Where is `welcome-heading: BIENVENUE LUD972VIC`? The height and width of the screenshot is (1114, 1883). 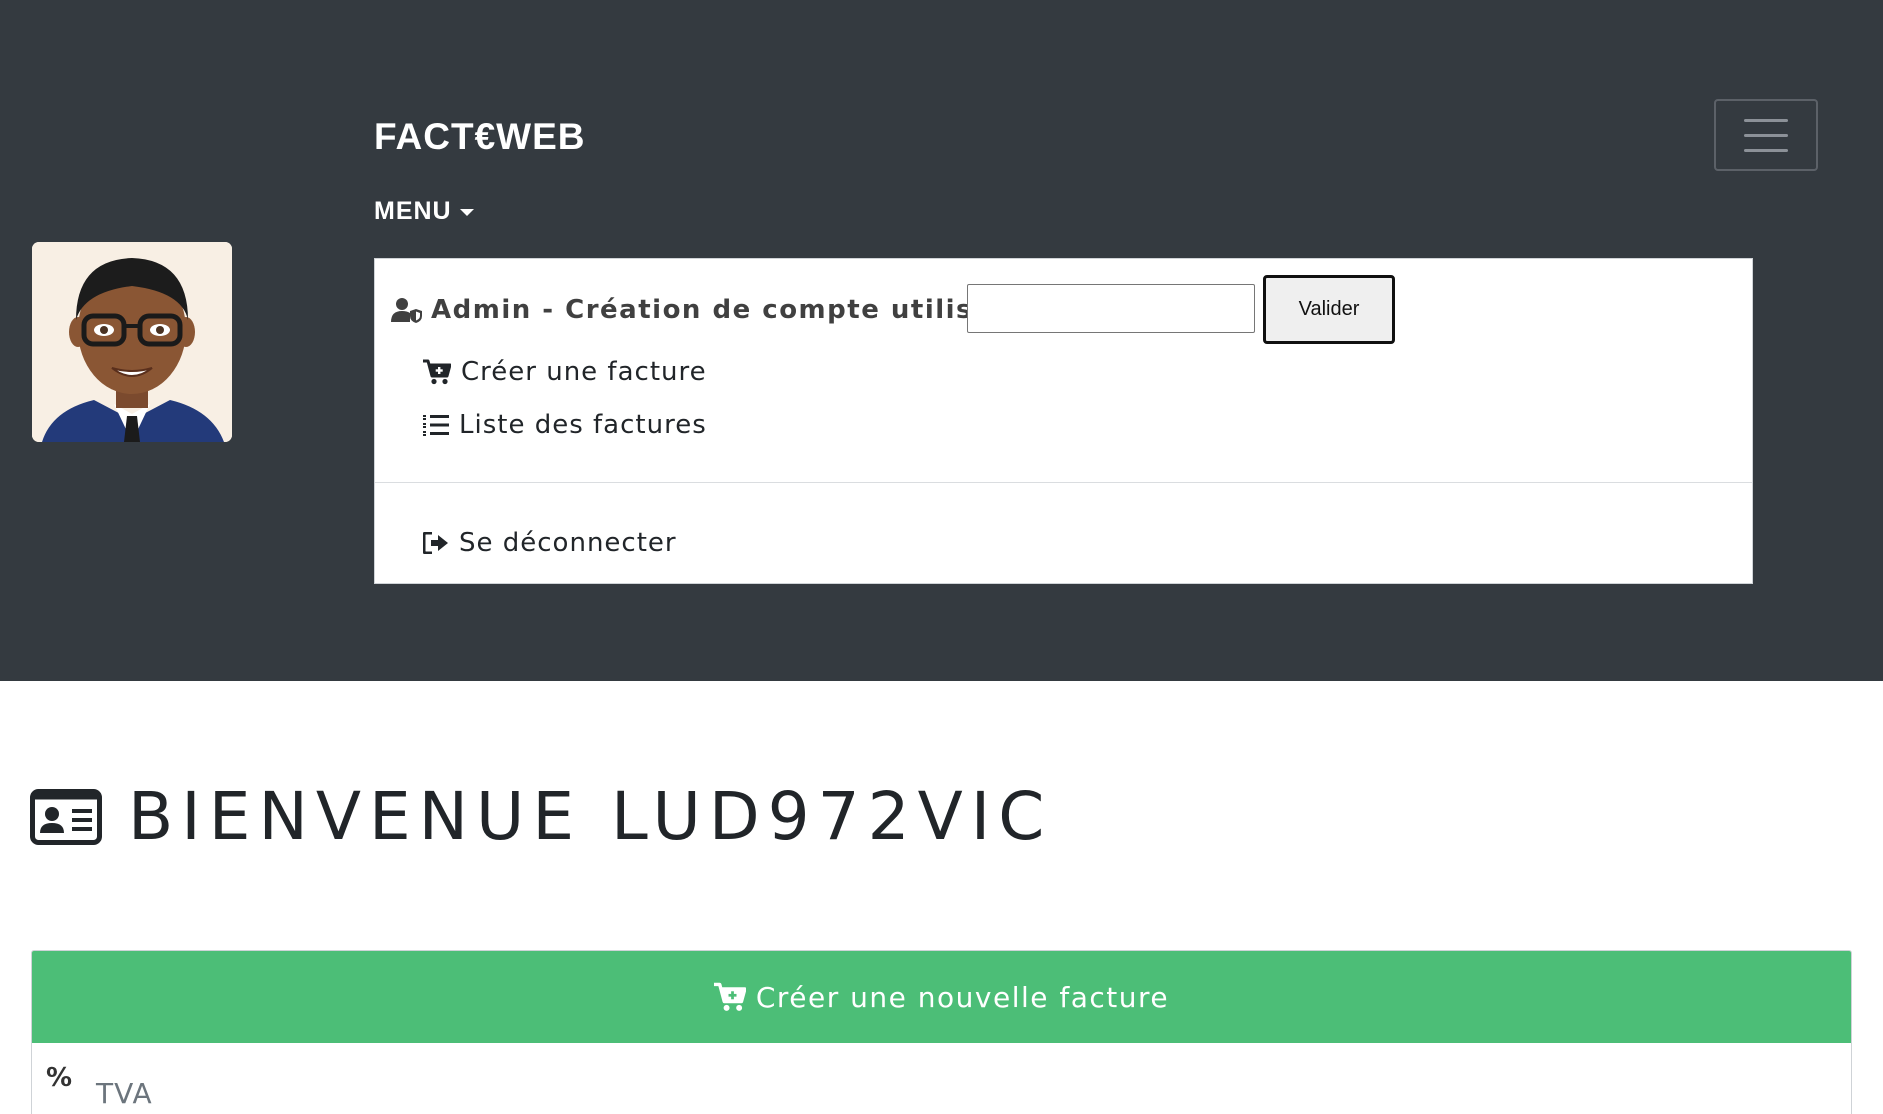 welcome-heading: BIENVENUE LUD972VIC is located at coordinates (541, 816).